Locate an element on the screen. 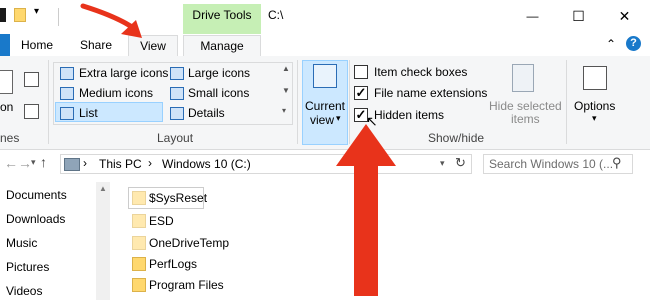 The image size is (650, 300). mouse-cursor-icon: ↖ is located at coordinates (372, 121).